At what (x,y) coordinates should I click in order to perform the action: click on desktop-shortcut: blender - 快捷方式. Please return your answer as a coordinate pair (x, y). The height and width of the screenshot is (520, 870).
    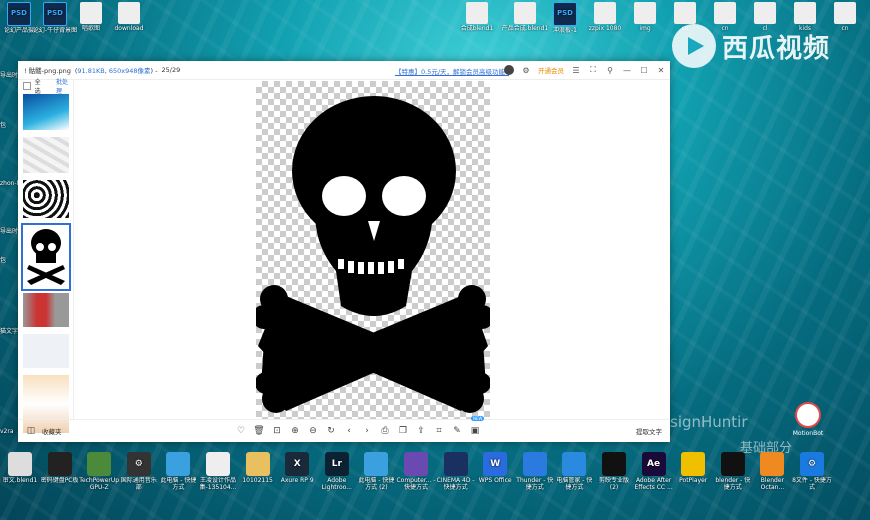
    Looking at the image, I should click on (733, 471).